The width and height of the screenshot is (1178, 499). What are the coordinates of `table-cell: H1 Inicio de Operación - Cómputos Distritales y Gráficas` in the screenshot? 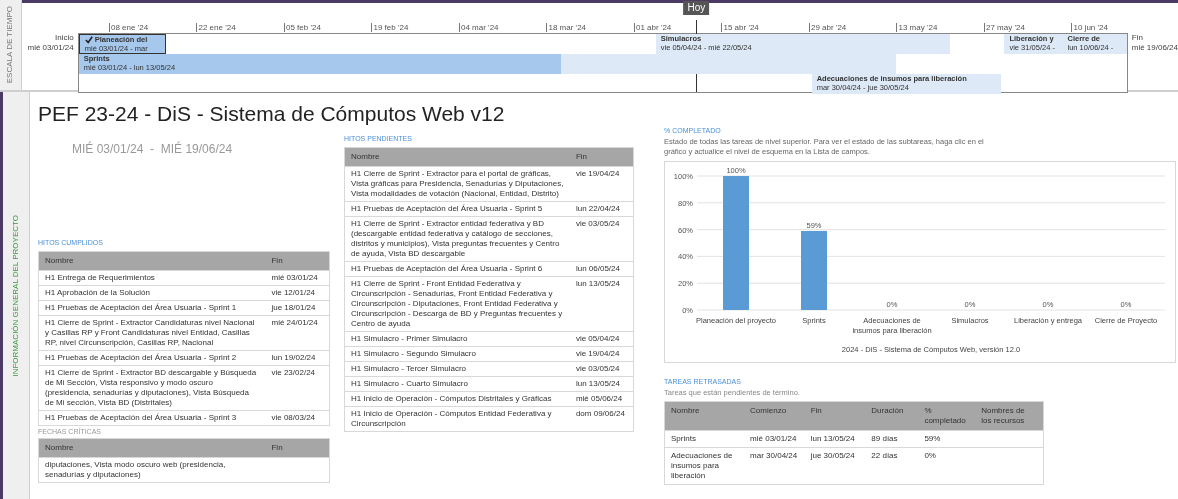 It's located at (457, 398).